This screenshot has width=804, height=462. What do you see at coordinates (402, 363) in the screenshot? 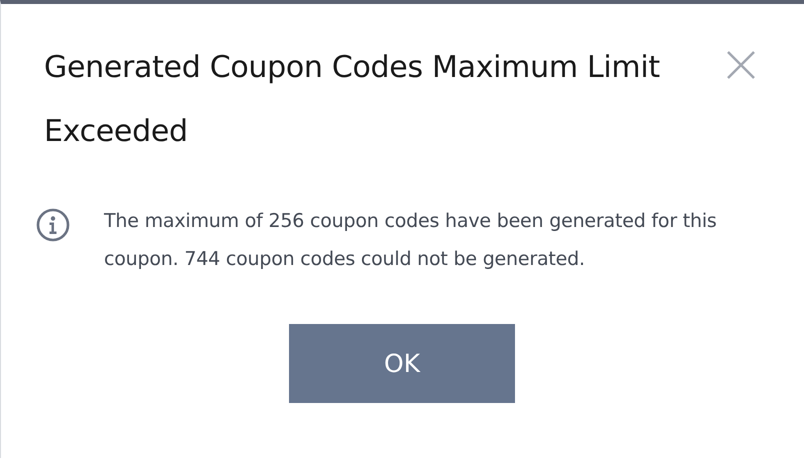
I see `ok-button: OK` at bounding box center [402, 363].